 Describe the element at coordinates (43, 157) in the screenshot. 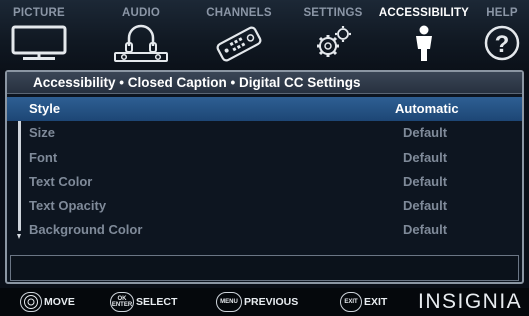

I see `setting-label: Font` at that location.